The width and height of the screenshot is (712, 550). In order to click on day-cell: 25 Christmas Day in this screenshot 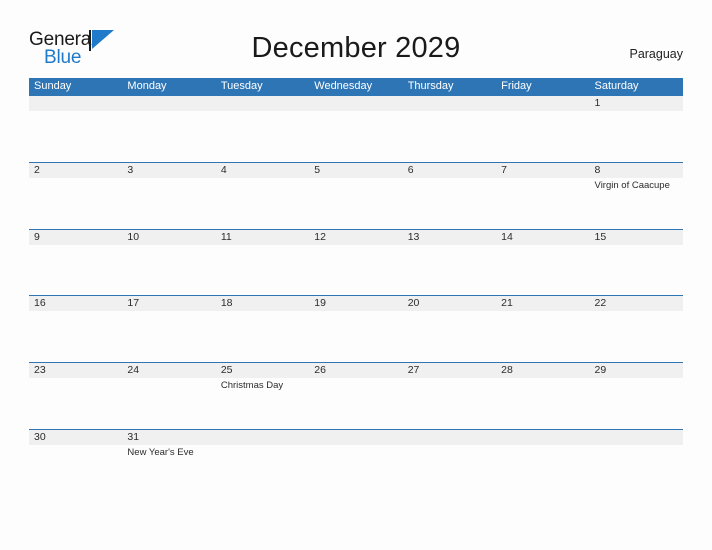, I will do `click(262, 396)`.